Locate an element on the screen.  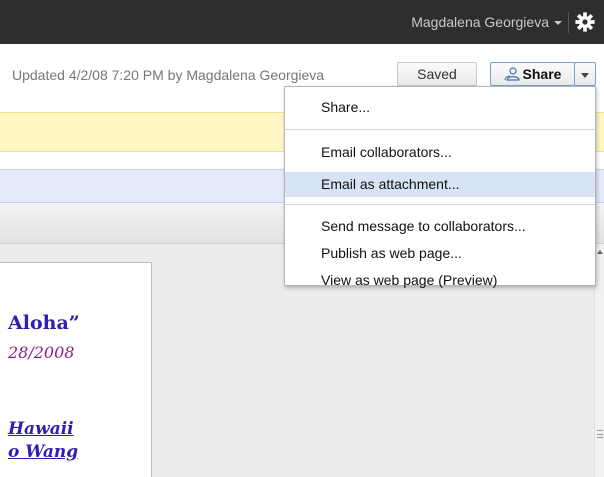
document-date: 28/2008 is located at coordinates (41, 352).